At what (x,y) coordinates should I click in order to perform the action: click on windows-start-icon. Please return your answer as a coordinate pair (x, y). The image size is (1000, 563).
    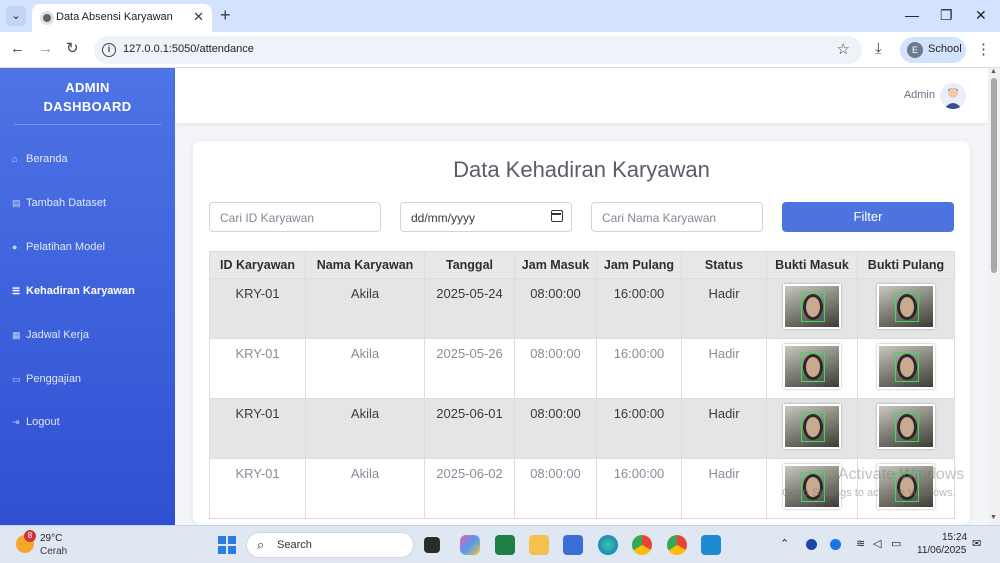
    Looking at the image, I should click on (227, 545).